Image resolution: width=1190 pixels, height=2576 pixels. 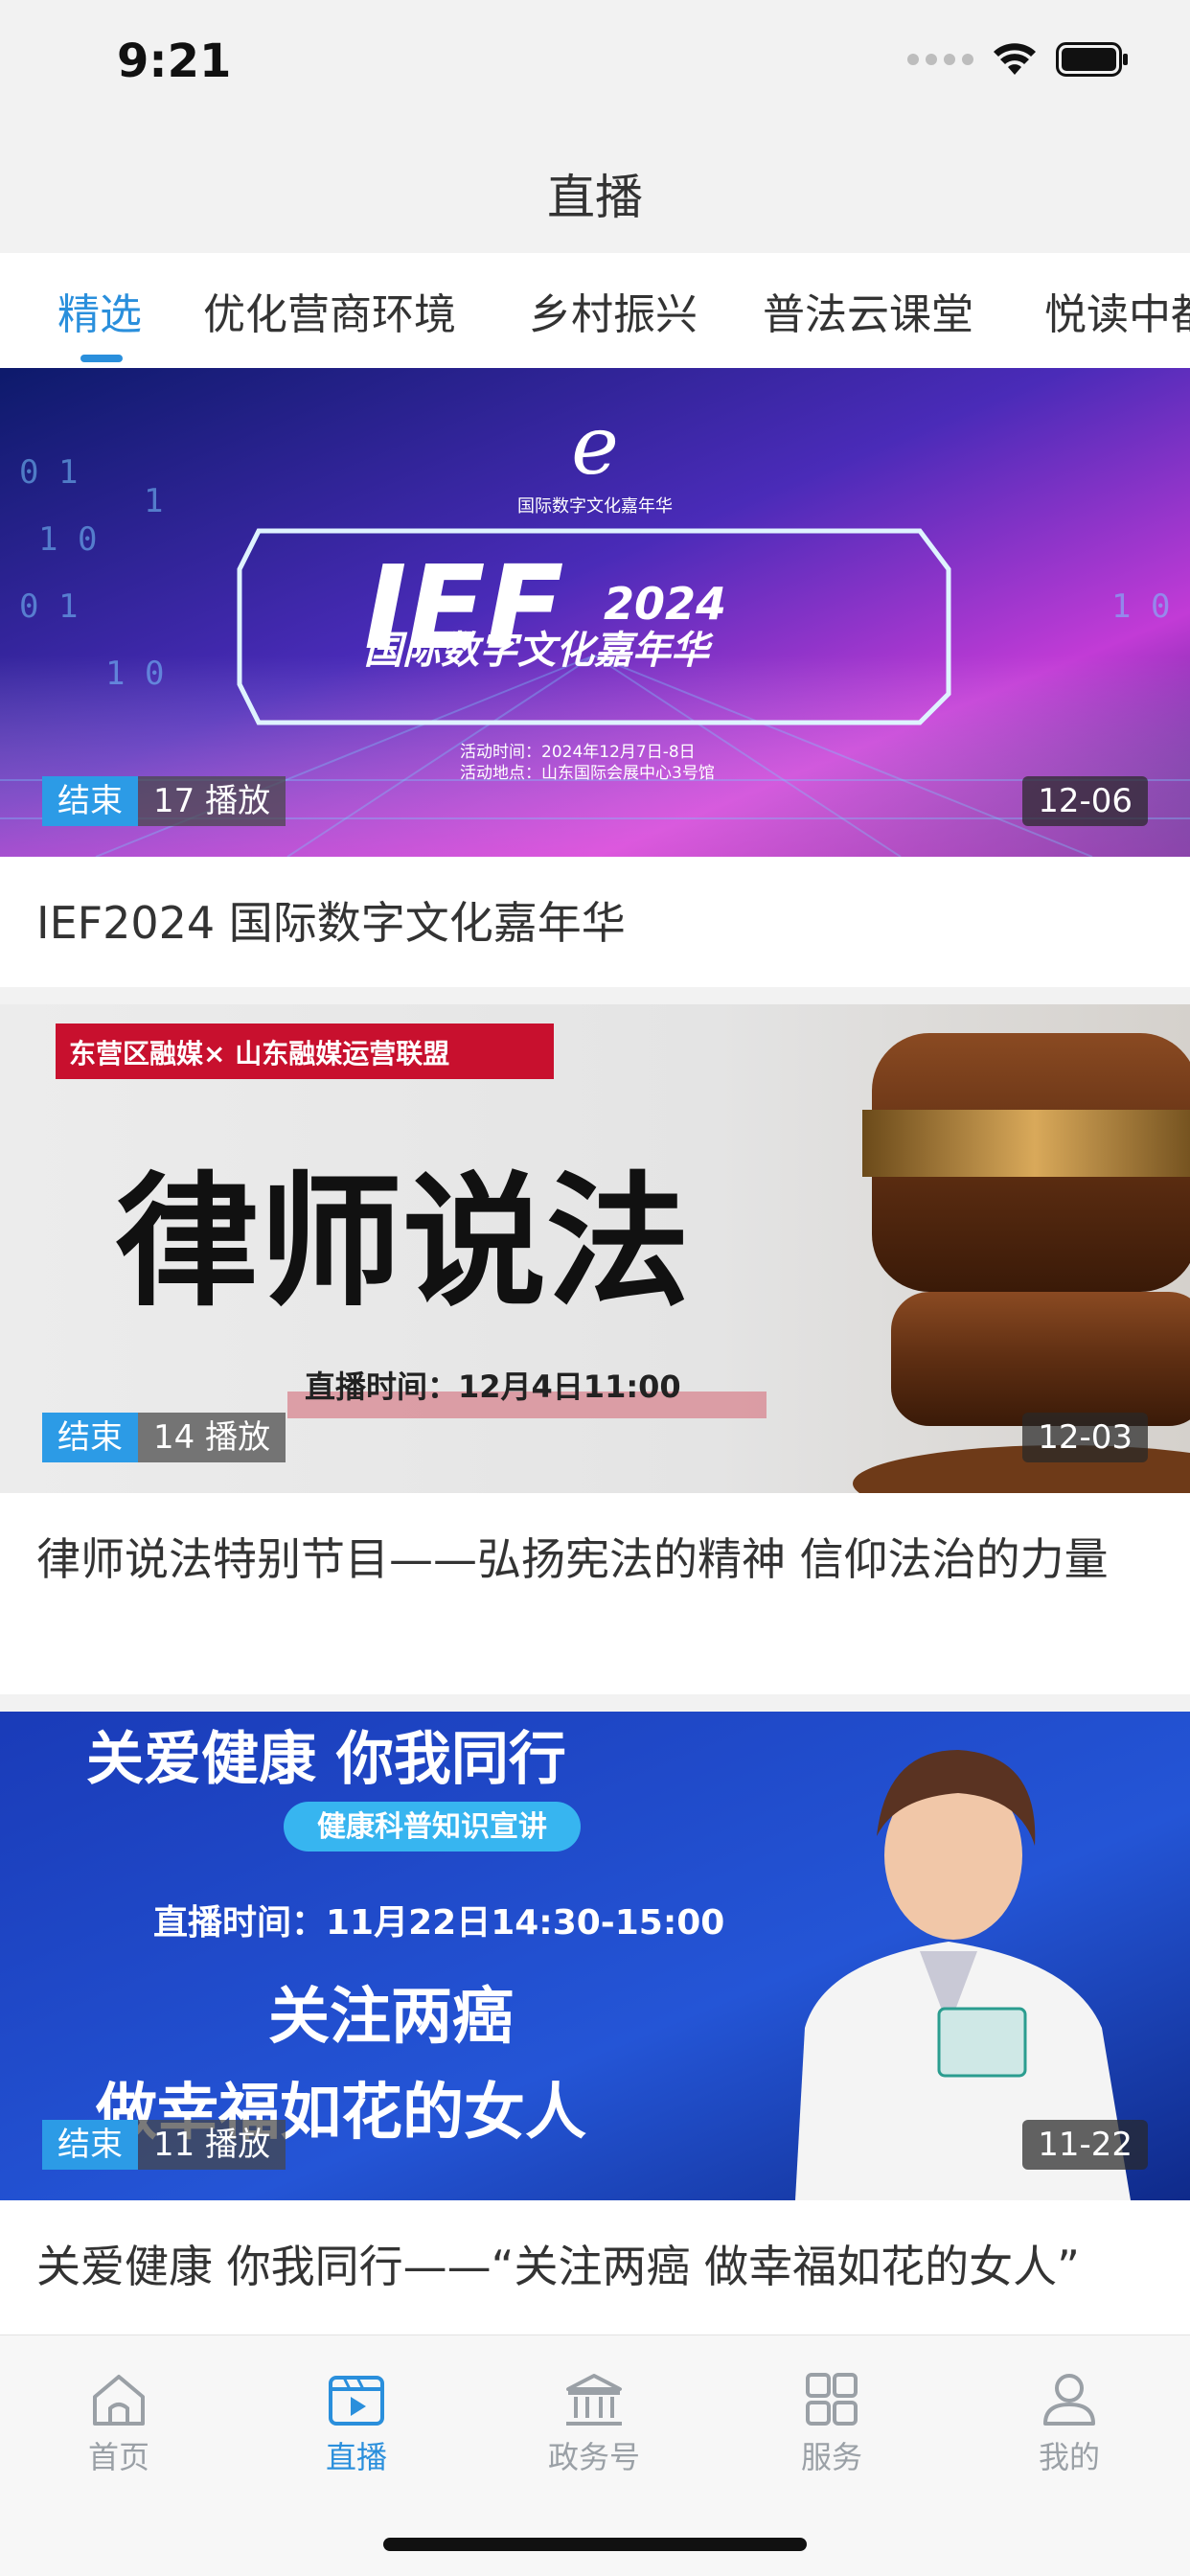 I want to click on home-icon, so click(x=119, y=2400).